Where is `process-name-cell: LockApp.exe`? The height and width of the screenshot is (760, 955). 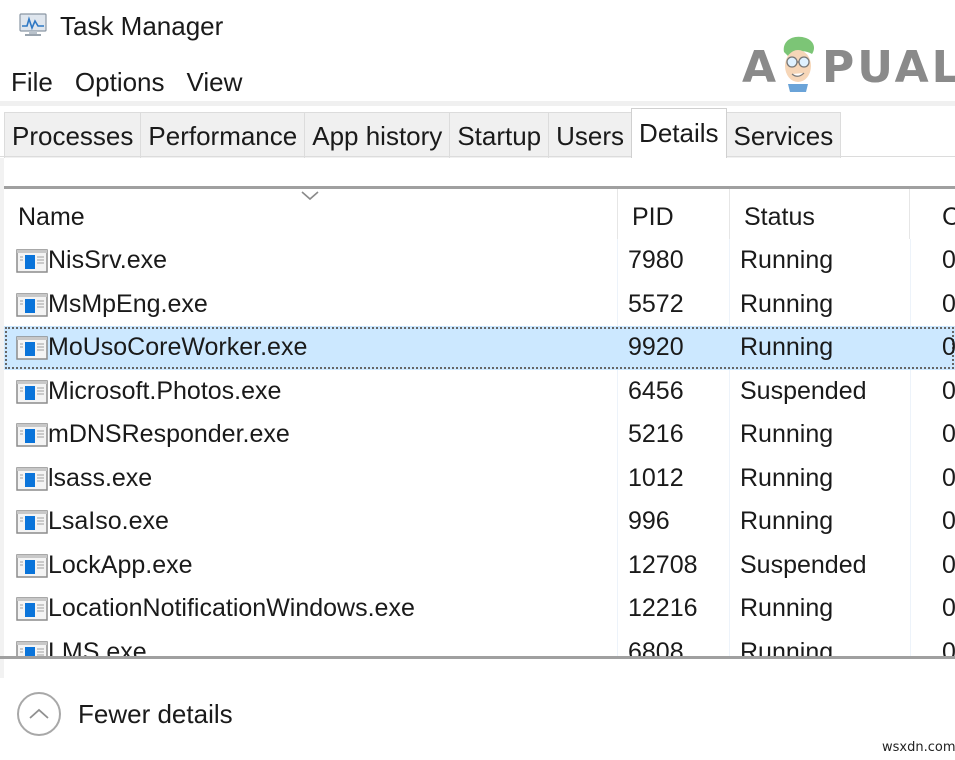 process-name-cell: LockApp.exe is located at coordinates (314, 566).